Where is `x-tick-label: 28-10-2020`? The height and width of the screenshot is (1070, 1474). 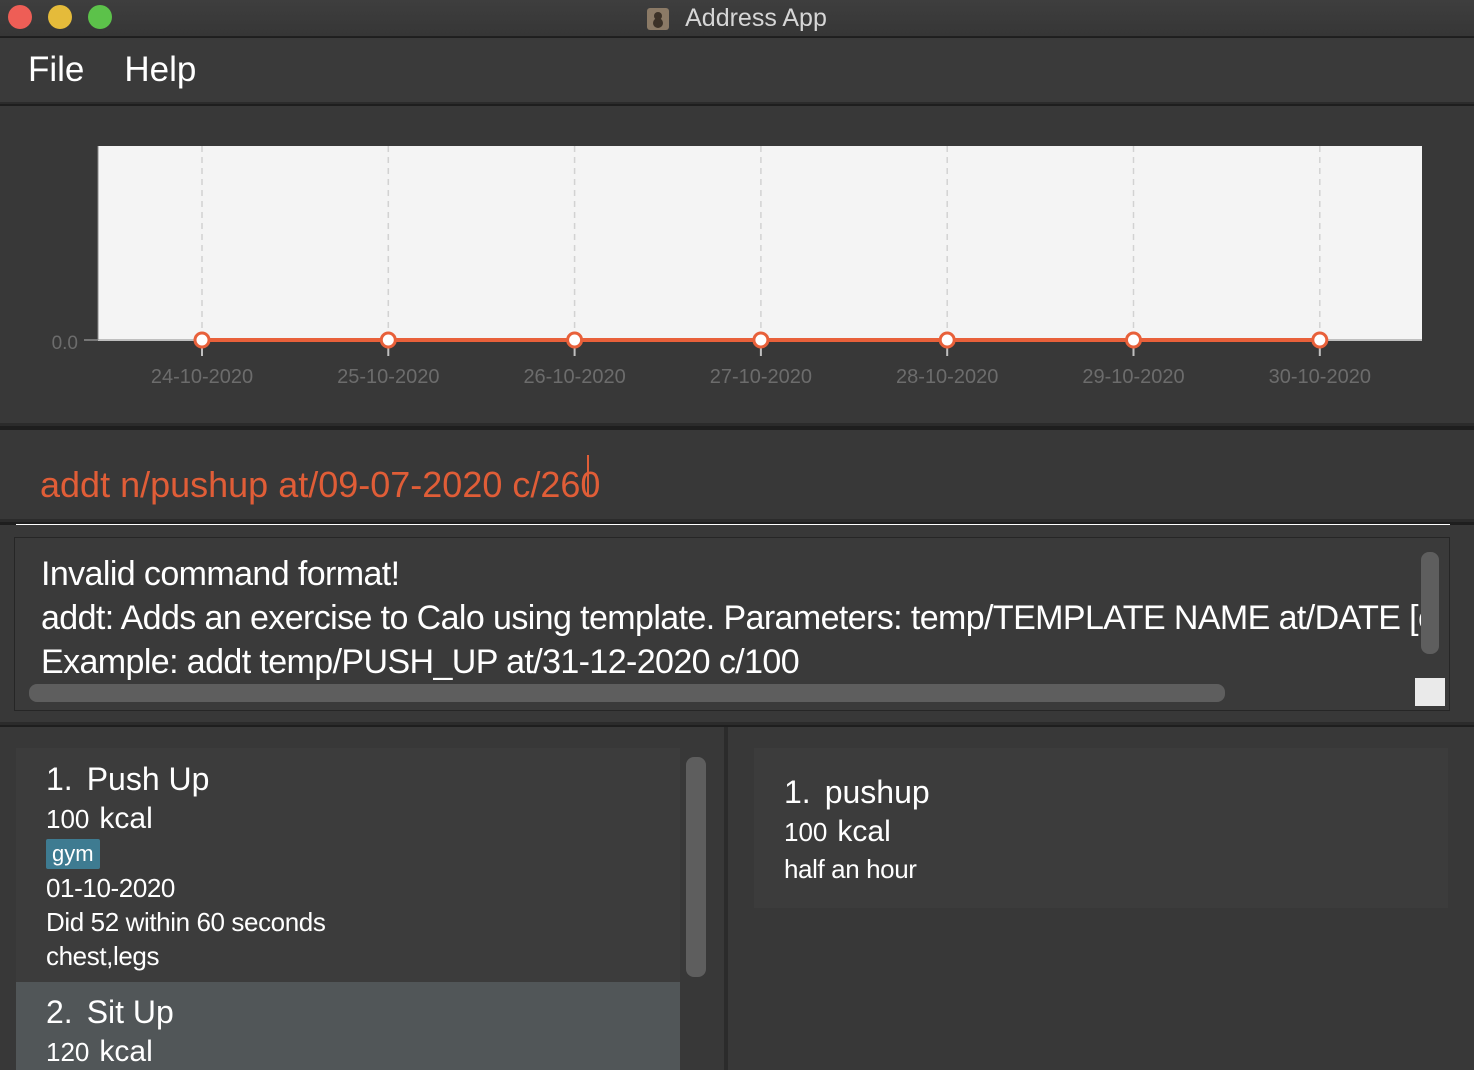
x-tick-label: 28-10-2020 is located at coordinates (947, 377).